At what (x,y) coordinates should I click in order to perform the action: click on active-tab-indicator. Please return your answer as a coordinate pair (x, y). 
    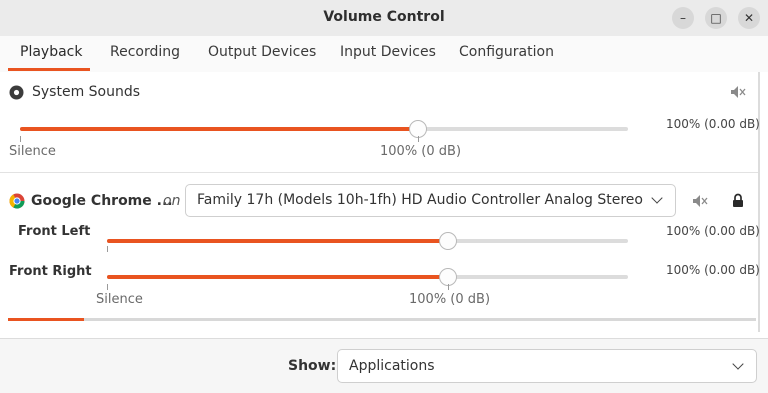
    Looking at the image, I should click on (49, 69).